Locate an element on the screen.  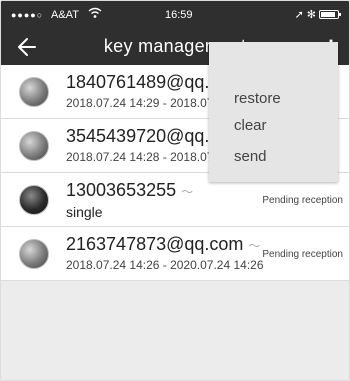
clock: 16:59 is located at coordinates (179, 15).